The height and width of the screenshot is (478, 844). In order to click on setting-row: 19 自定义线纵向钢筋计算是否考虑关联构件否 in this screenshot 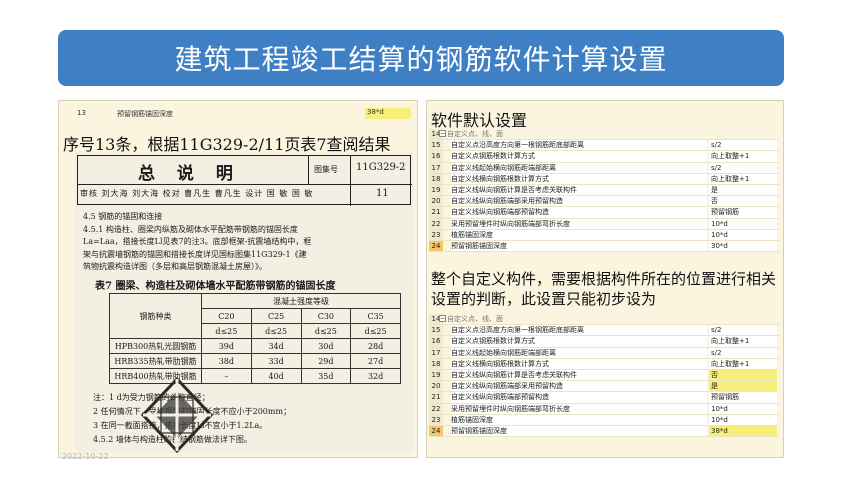, I will do `click(604, 375)`.